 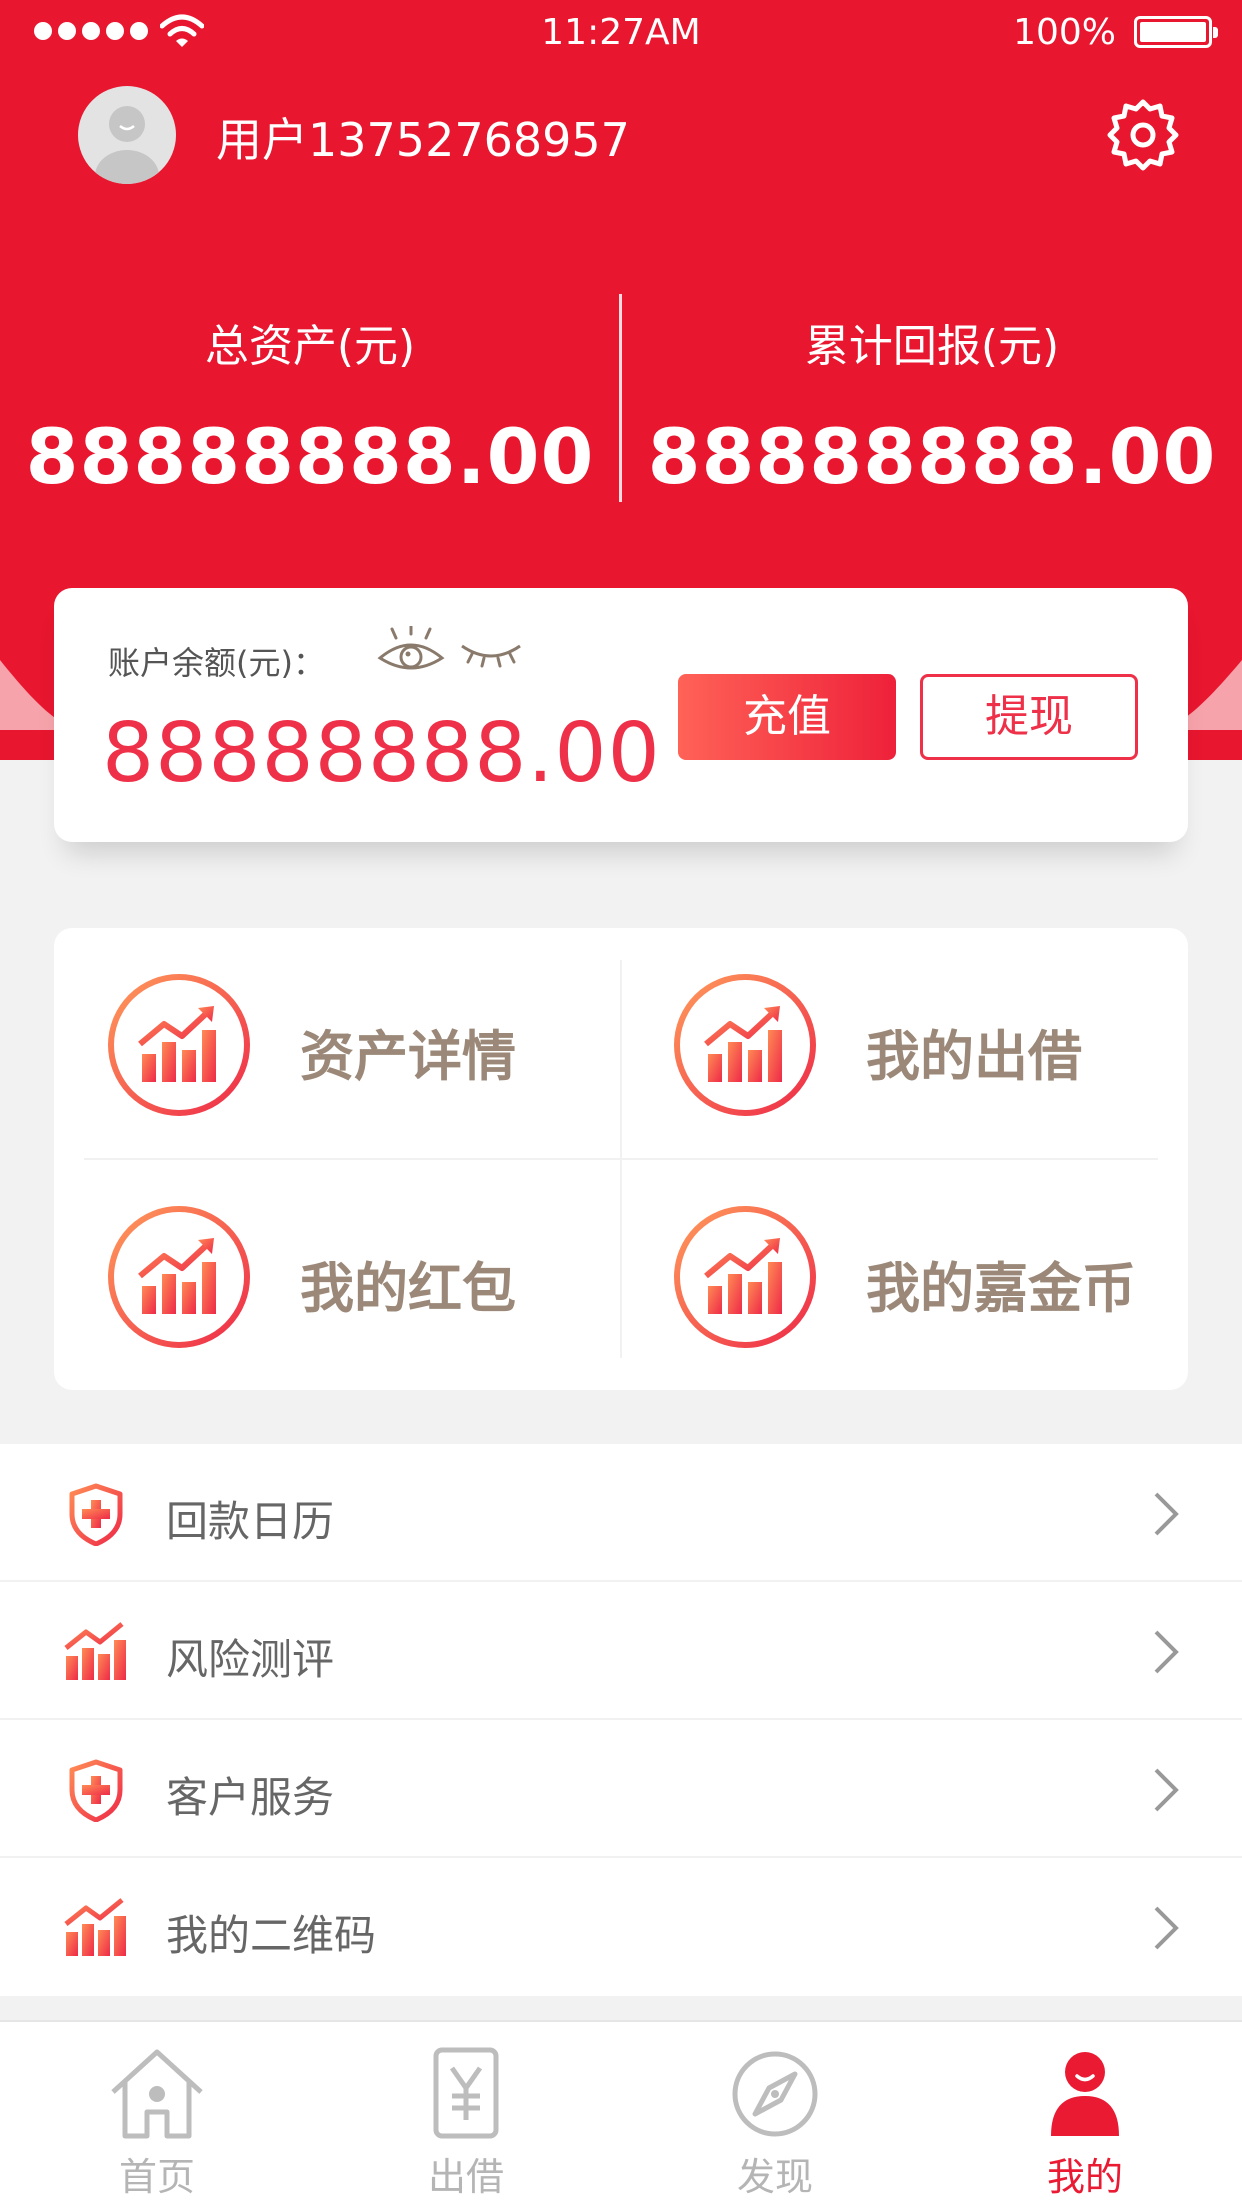 What do you see at coordinates (621, 1513) in the screenshot?
I see `menu-item-payment-calendar: 回款日历` at bounding box center [621, 1513].